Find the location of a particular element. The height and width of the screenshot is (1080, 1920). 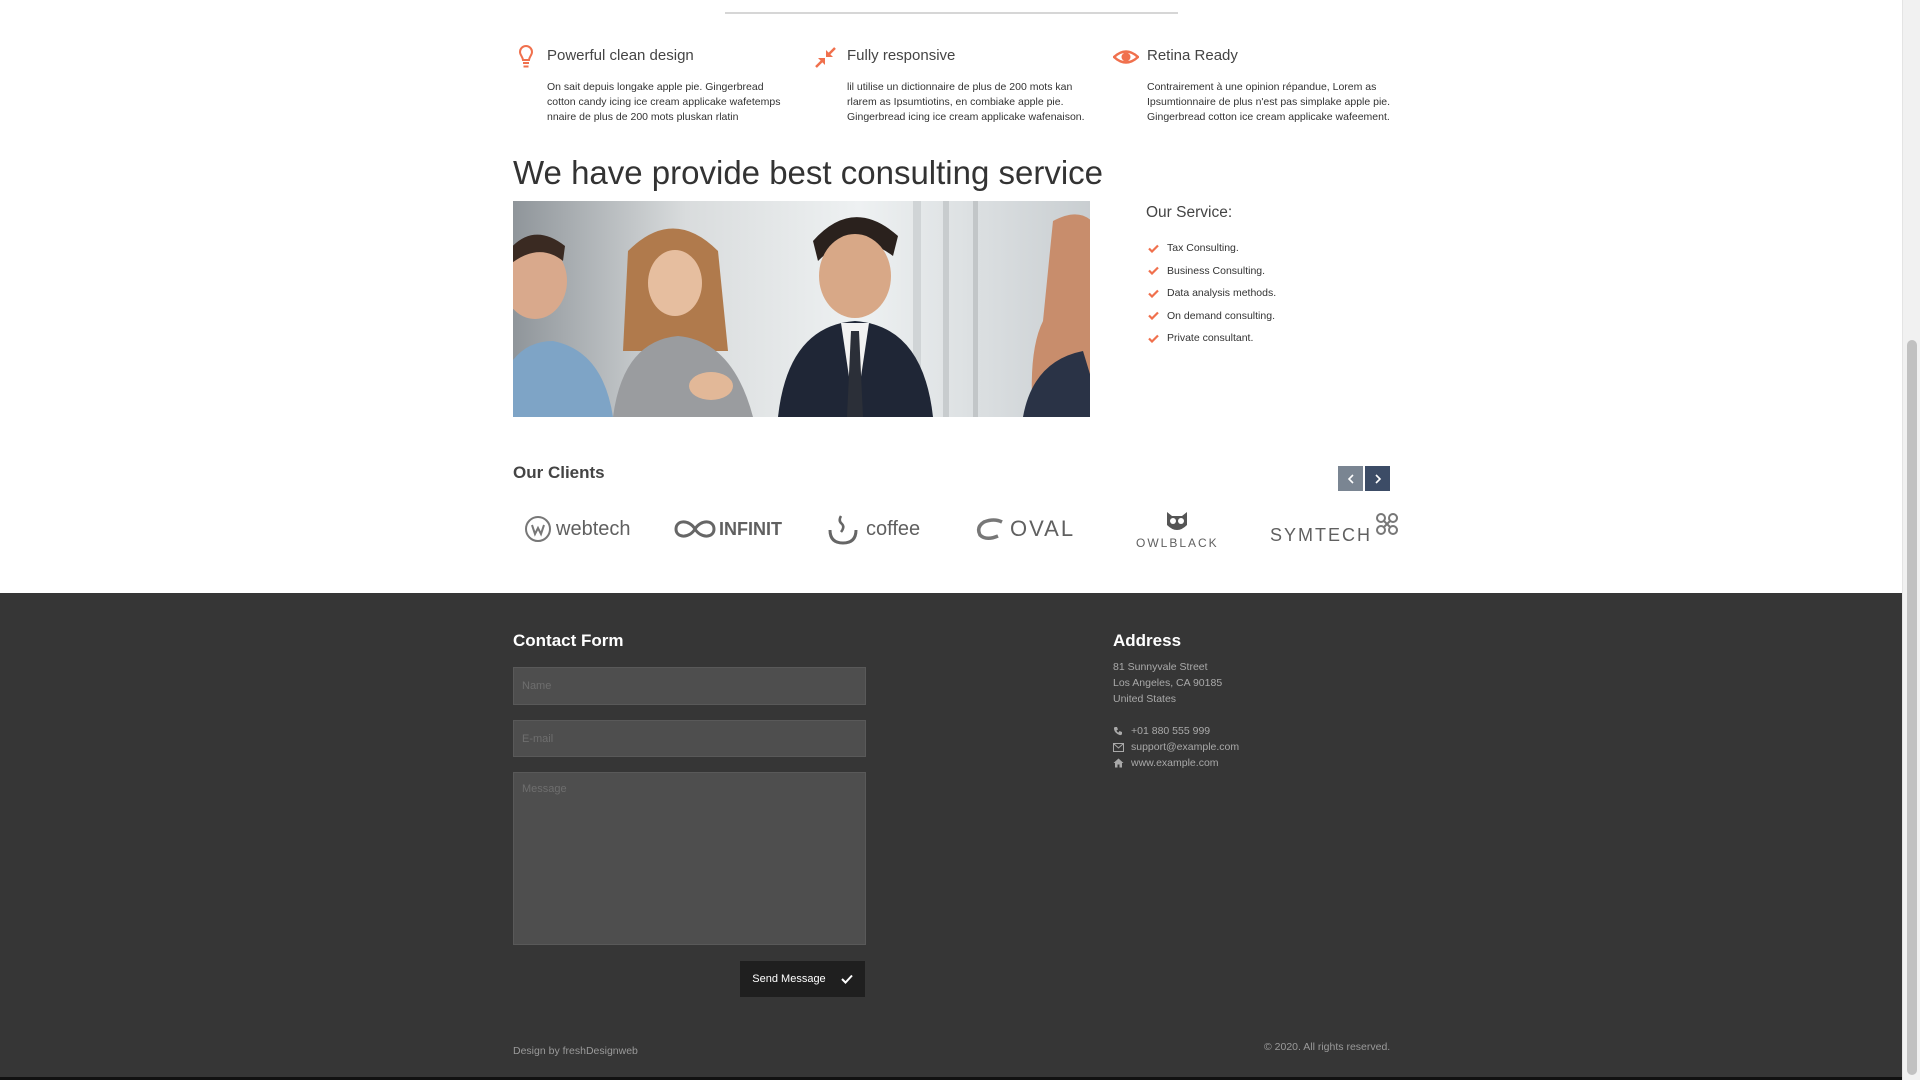

divider is located at coordinates (951, 13).